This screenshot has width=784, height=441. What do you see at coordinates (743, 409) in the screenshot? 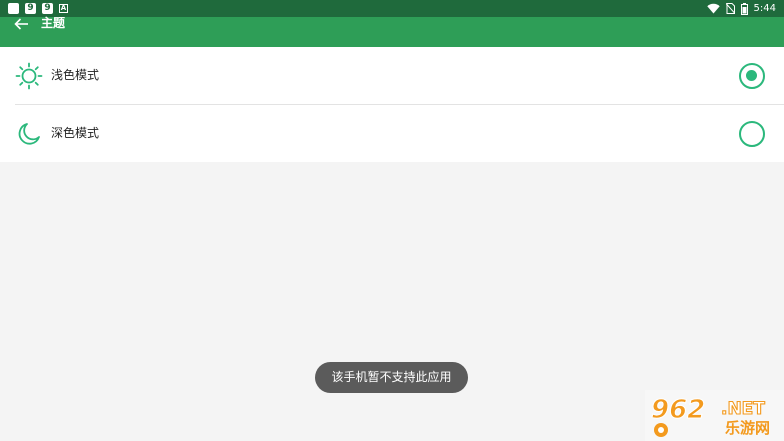
I see `watermark-domain: .NET` at bounding box center [743, 409].